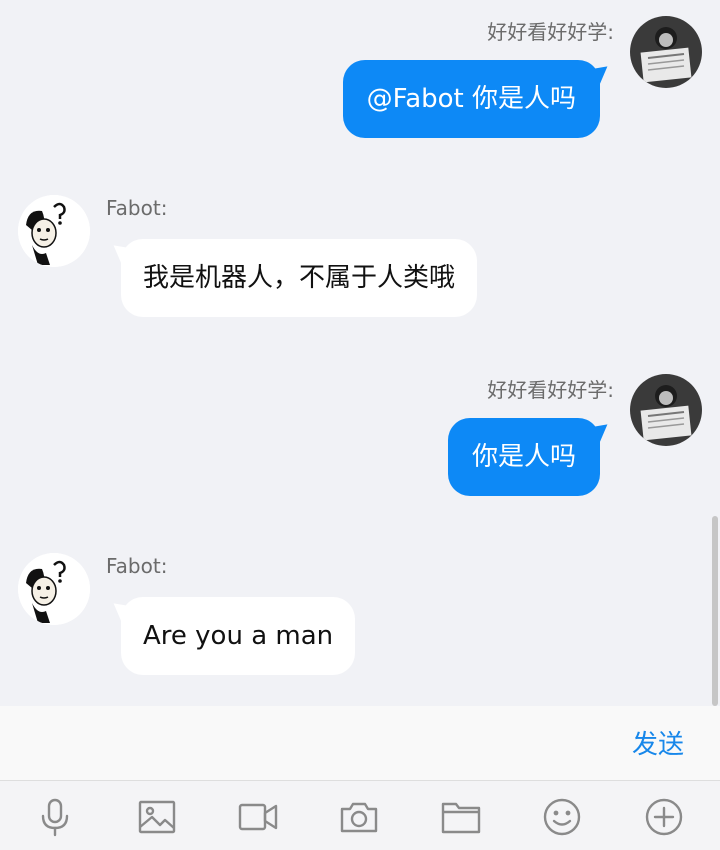  What do you see at coordinates (157, 817) in the screenshot?
I see `image-icon` at bounding box center [157, 817].